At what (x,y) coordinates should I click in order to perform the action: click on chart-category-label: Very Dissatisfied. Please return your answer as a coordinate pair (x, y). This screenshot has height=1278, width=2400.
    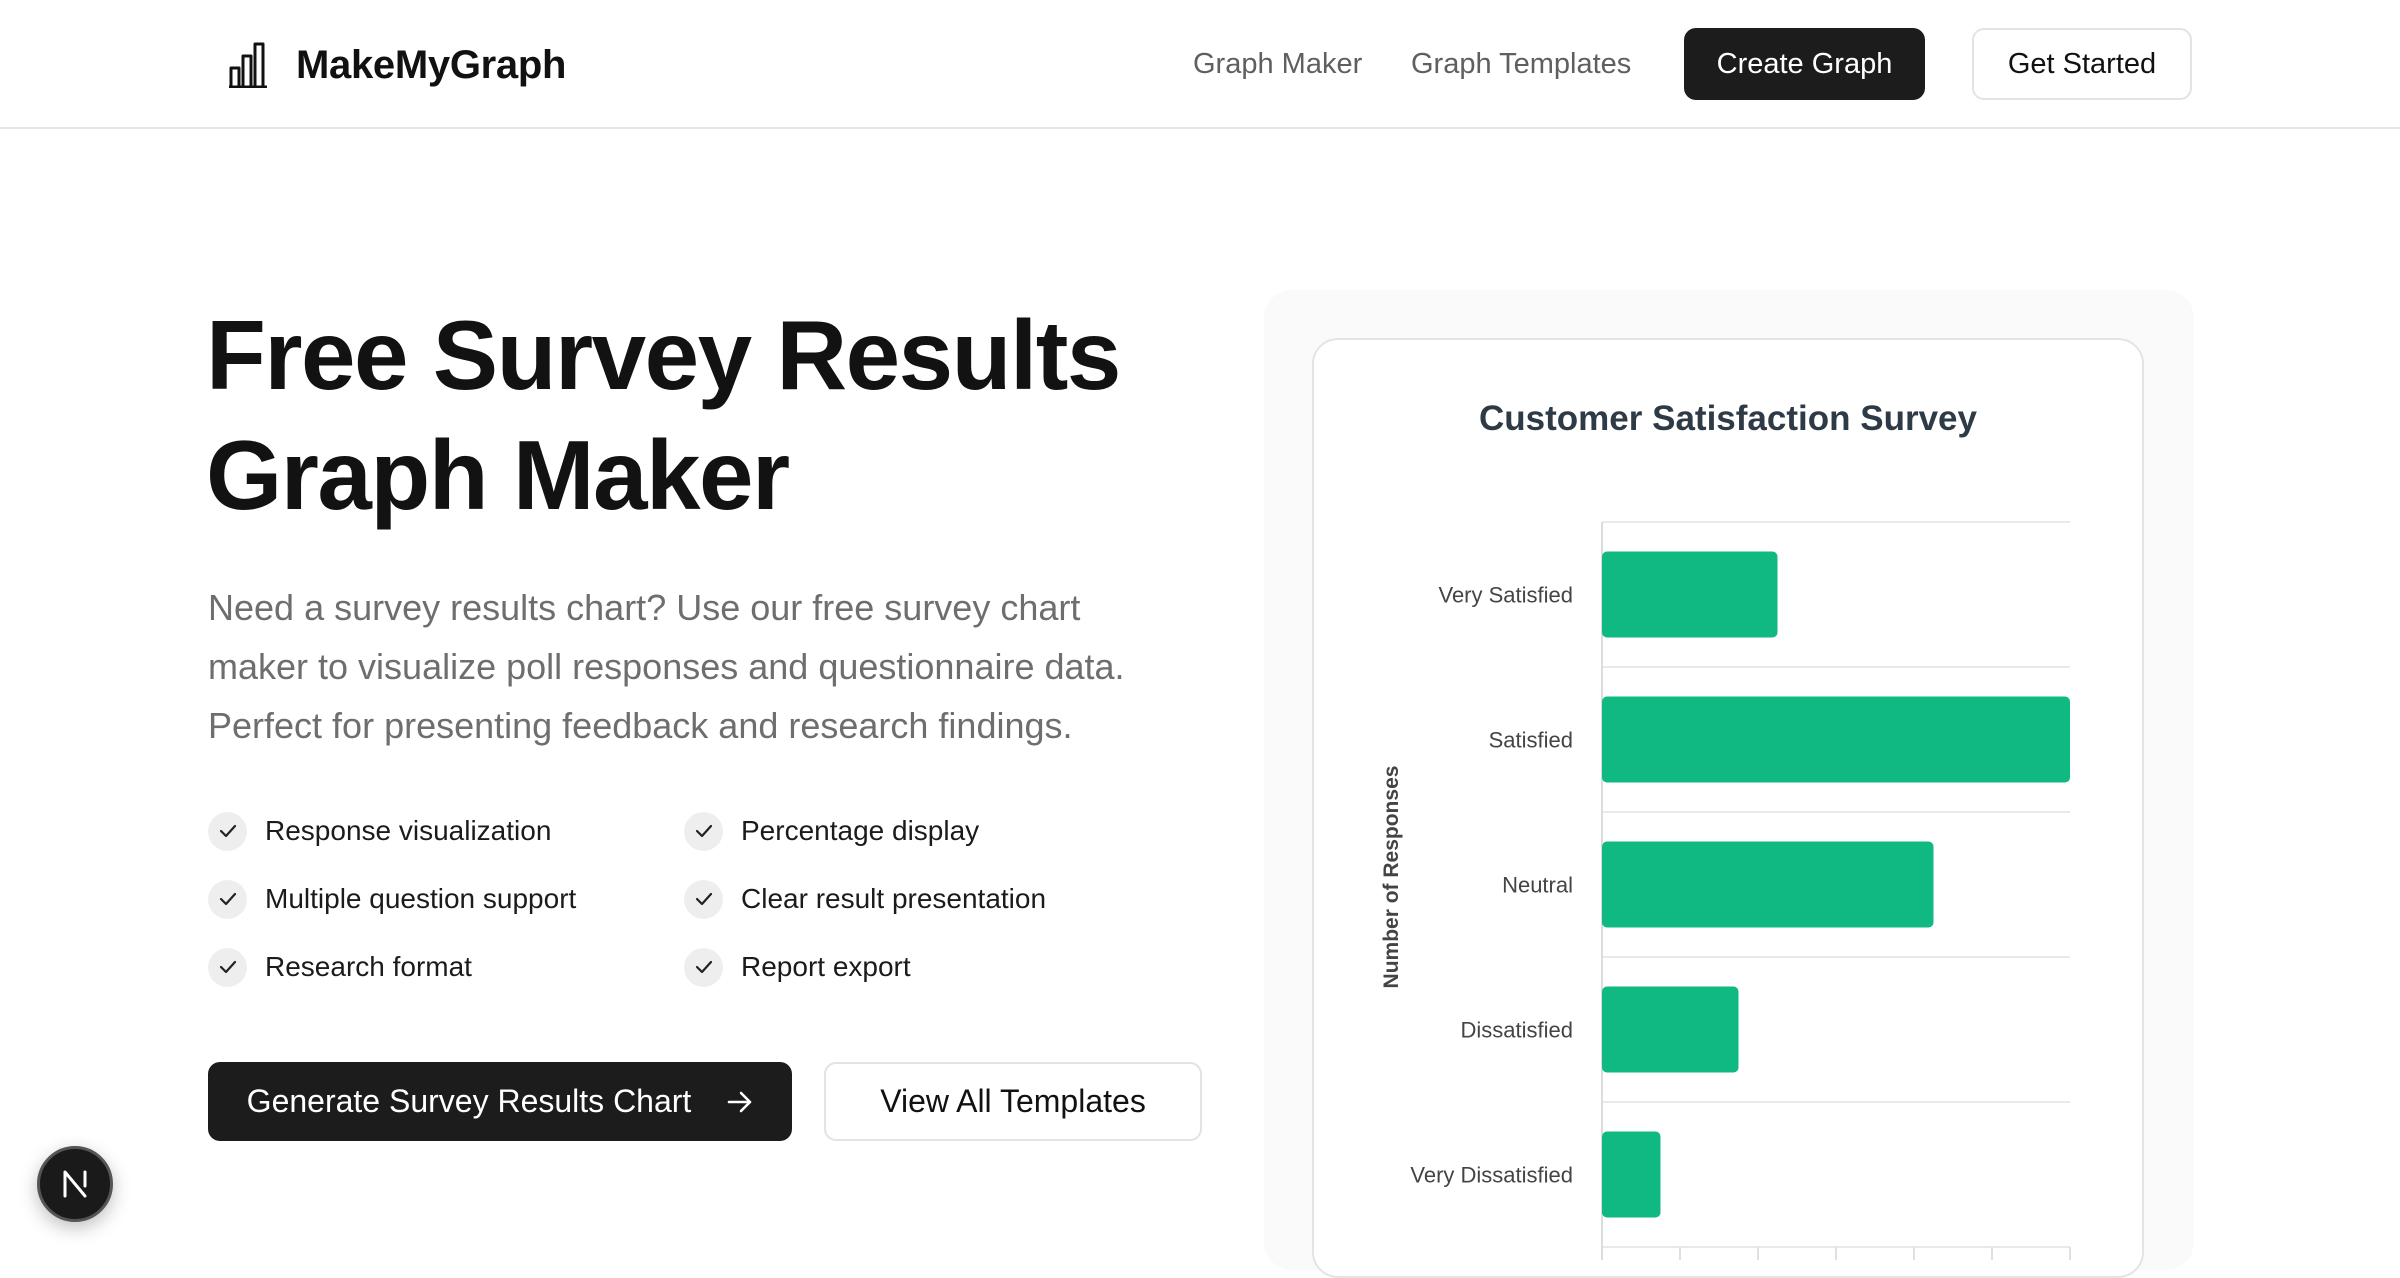
    Looking at the image, I should click on (1491, 1175).